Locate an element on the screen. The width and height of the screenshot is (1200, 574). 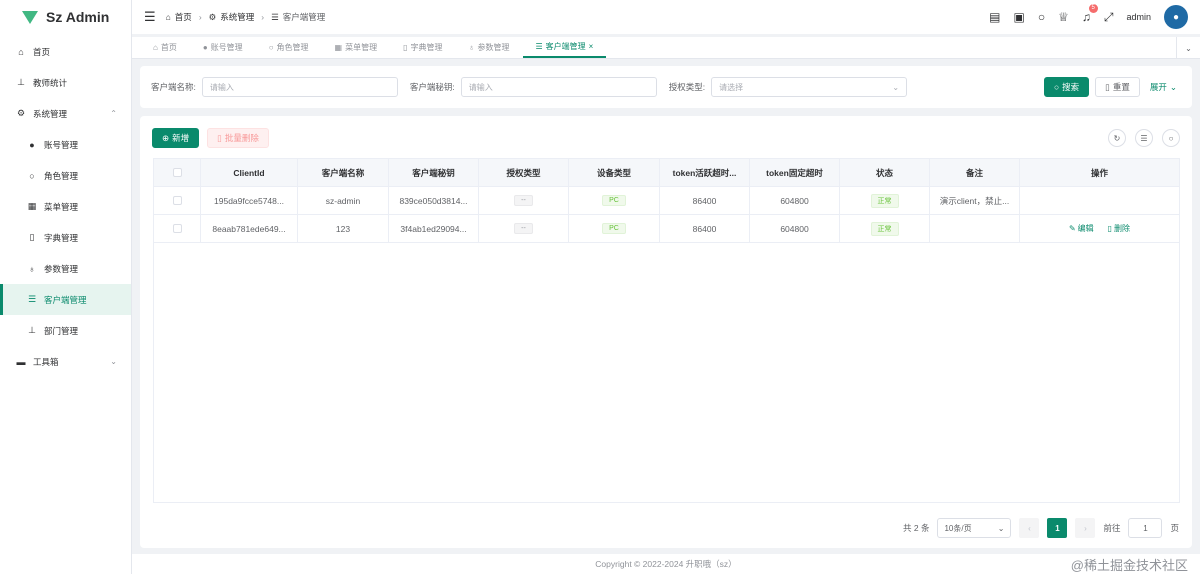
book-icon: ▯ is located at coordinates (32, 237).